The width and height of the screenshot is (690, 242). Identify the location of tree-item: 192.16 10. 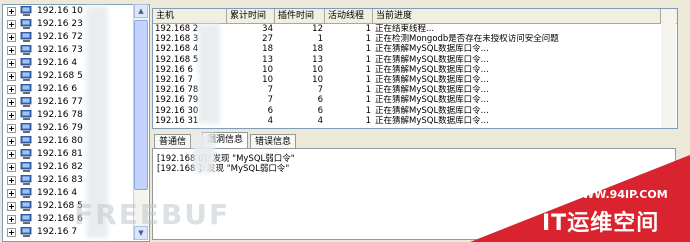
(76, 11).